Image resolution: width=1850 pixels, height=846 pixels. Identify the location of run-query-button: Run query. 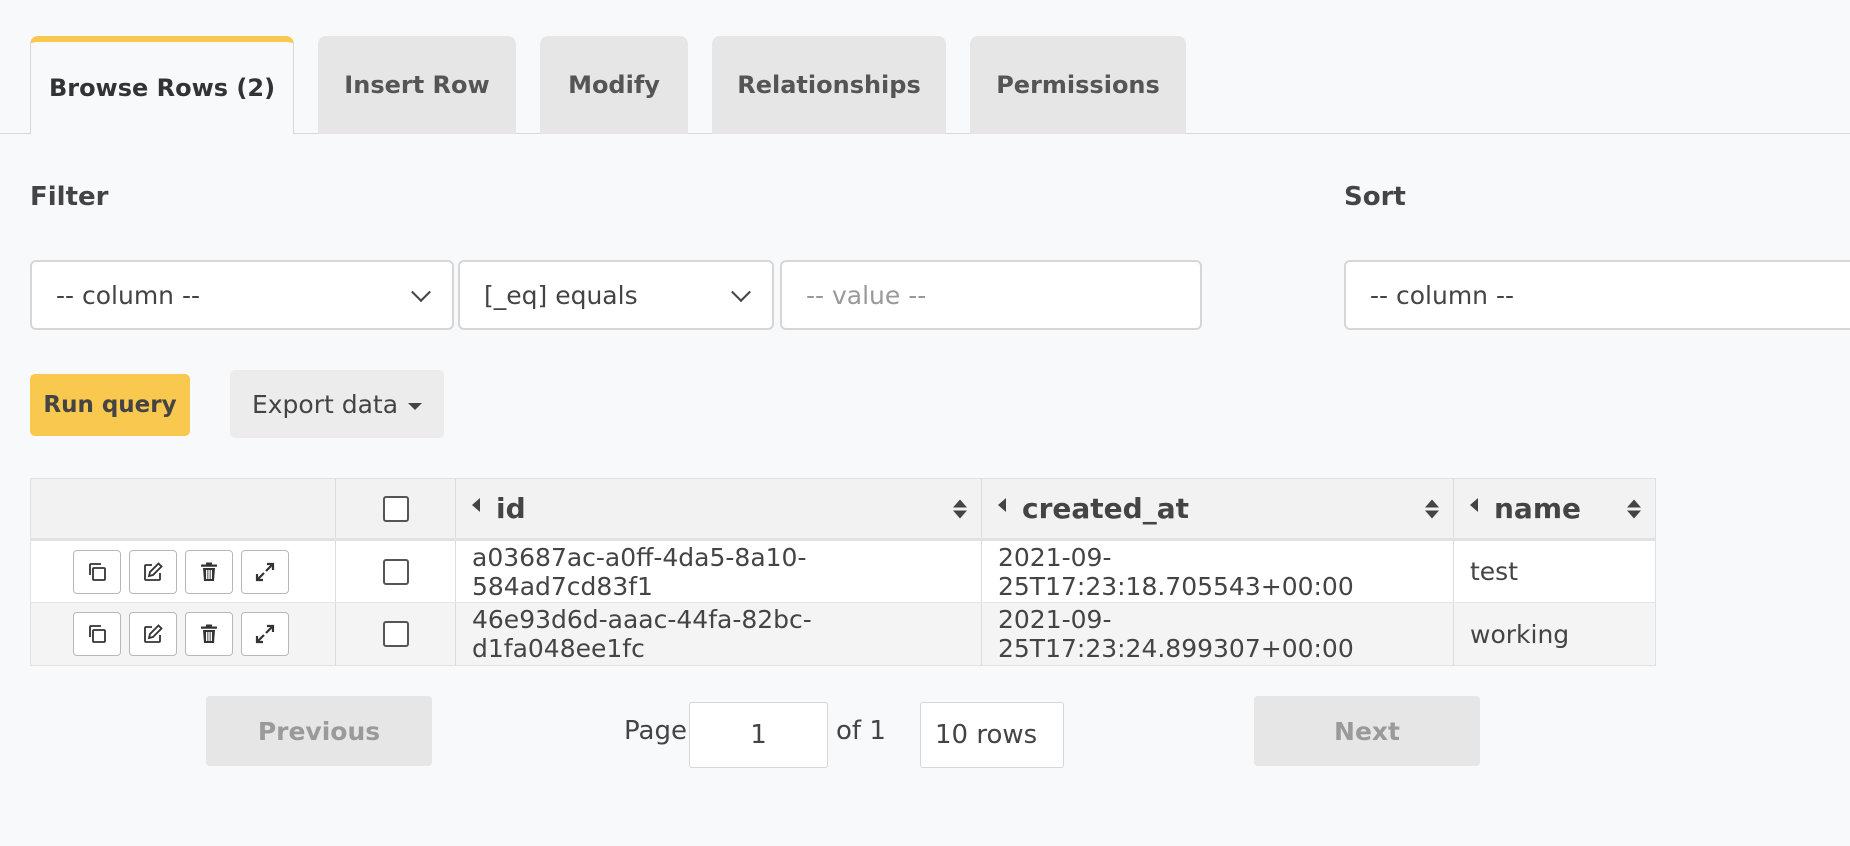
(110, 405).